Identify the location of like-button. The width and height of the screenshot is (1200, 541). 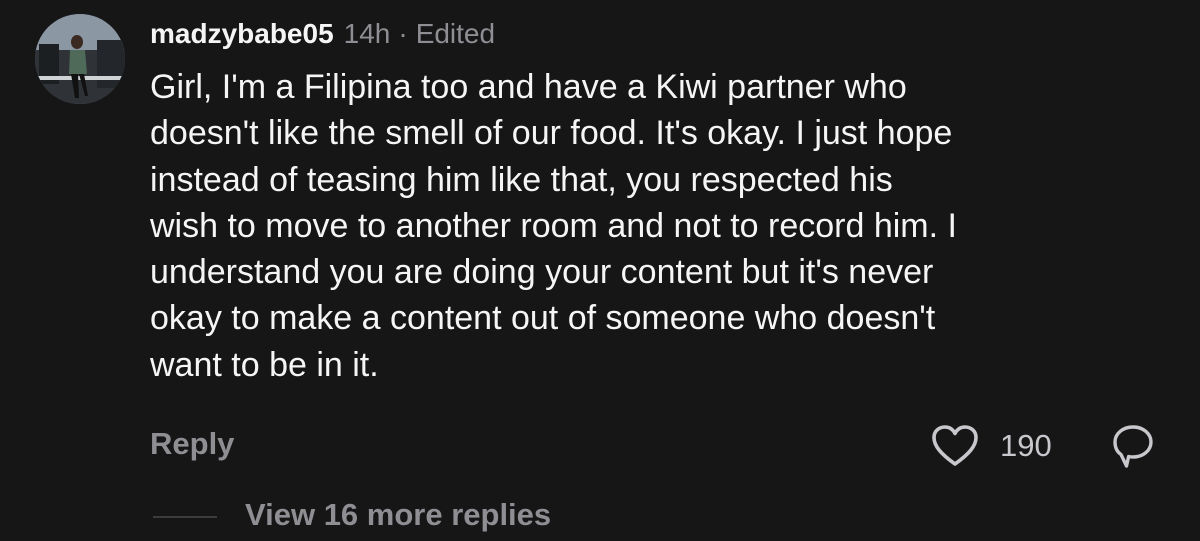
(955, 446).